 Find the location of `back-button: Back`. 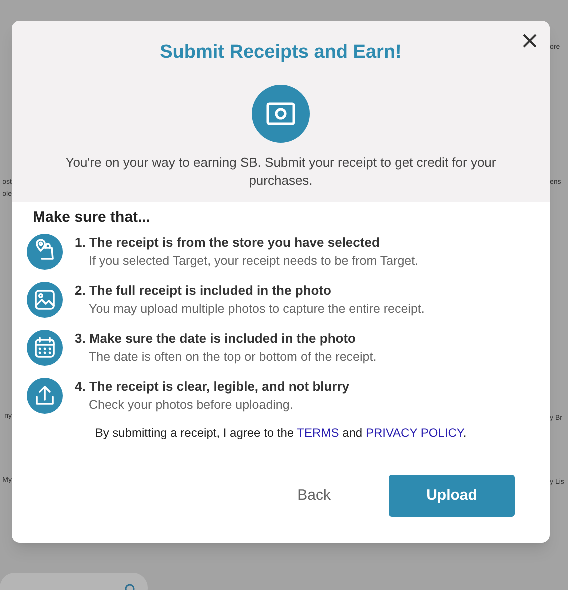

back-button: Back is located at coordinates (314, 496).